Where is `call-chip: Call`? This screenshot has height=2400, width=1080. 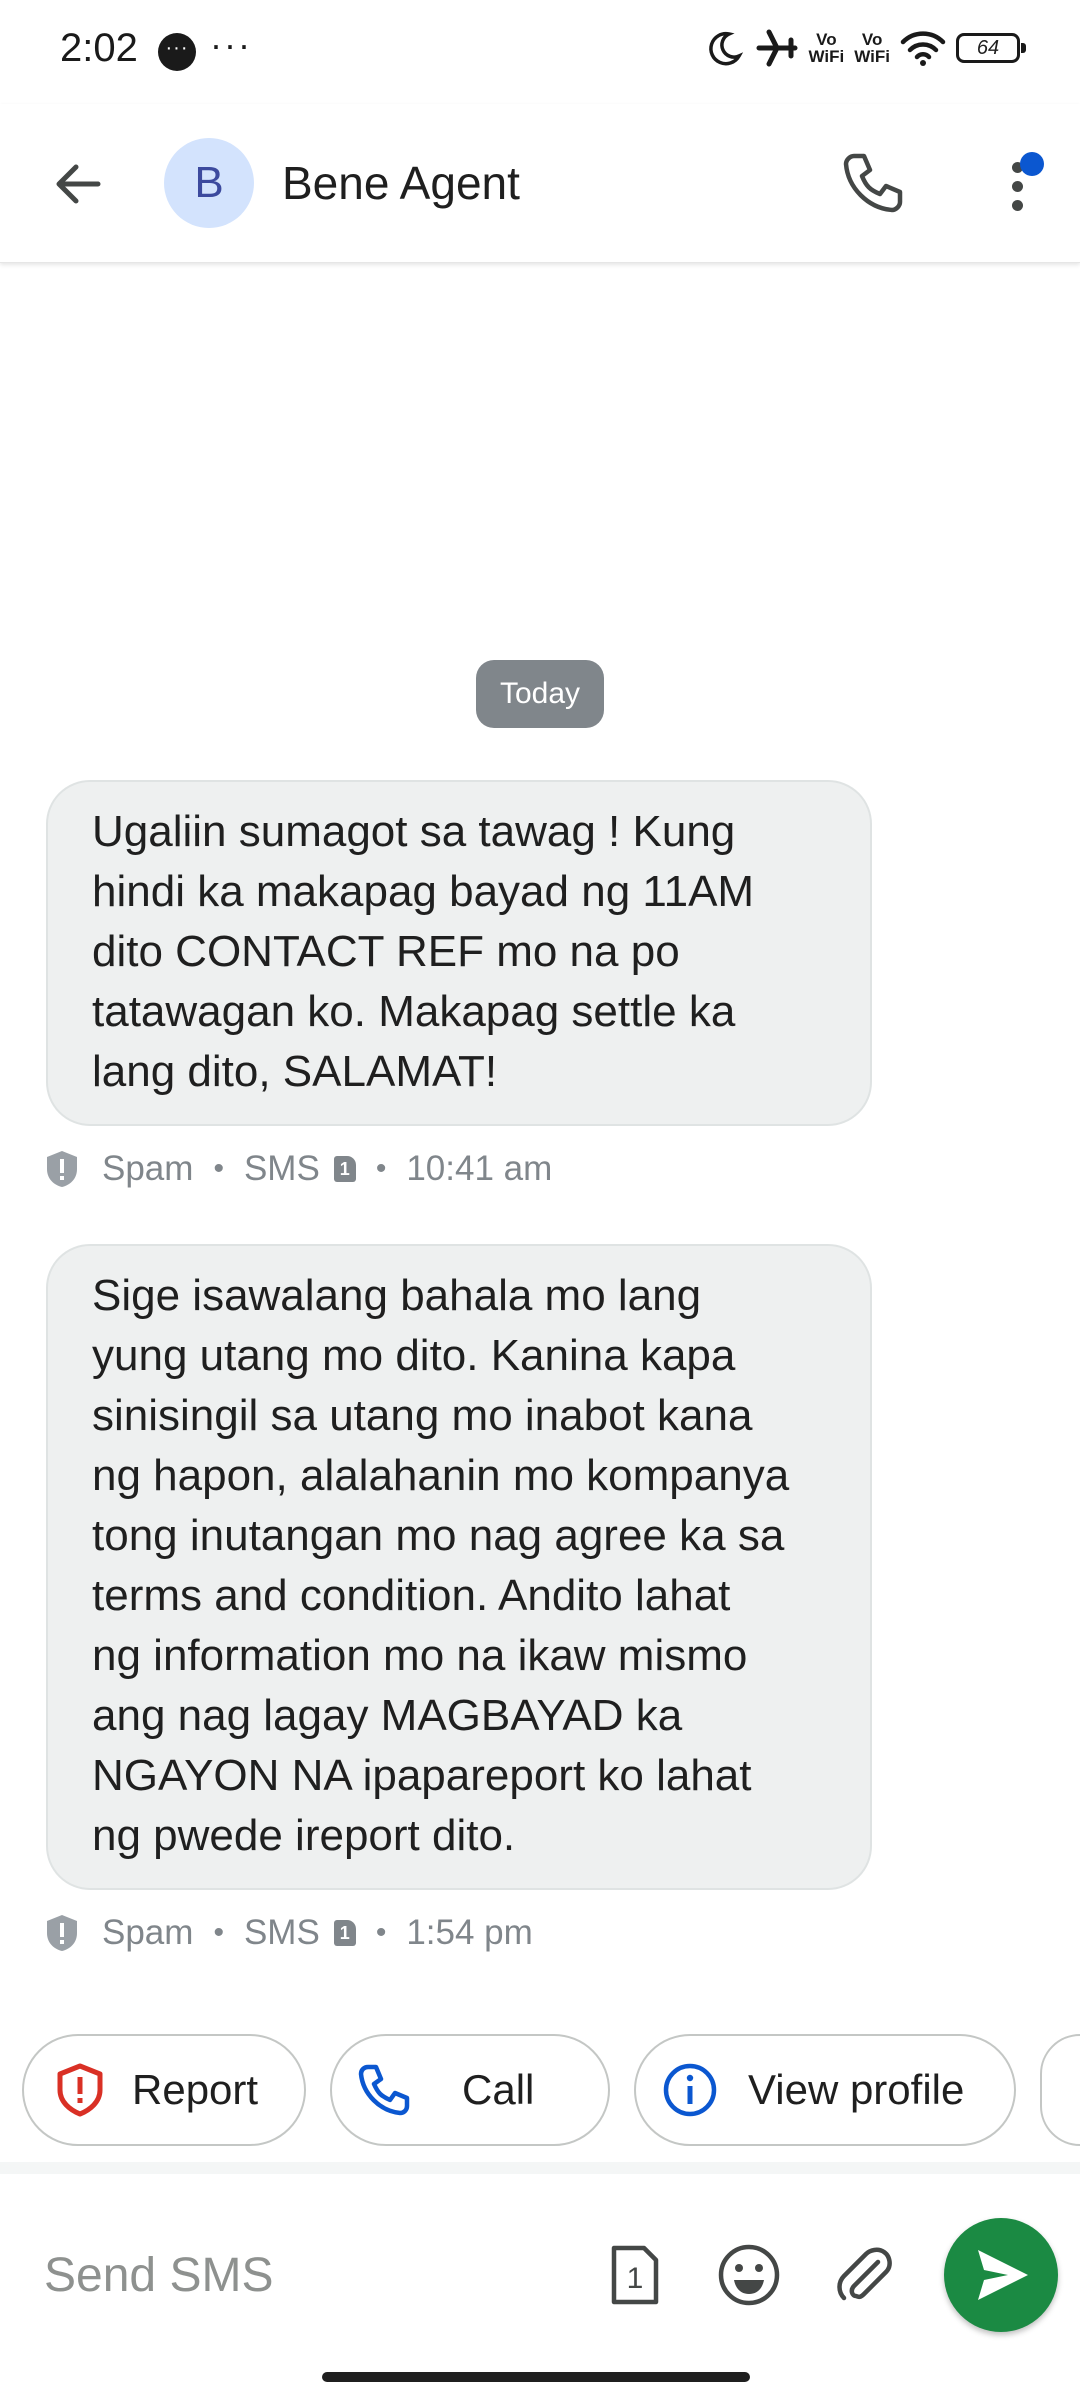 call-chip: Call is located at coordinates (470, 2090).